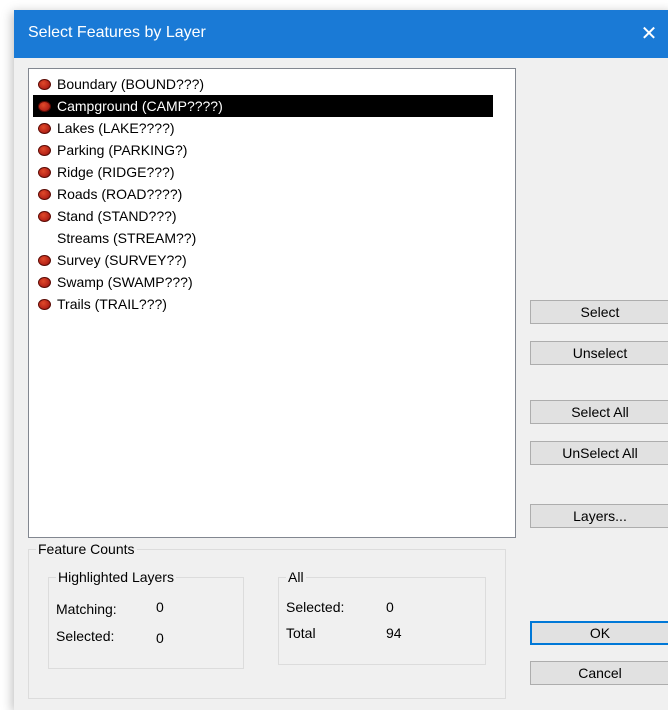 This screenshot has height=710, width=668. What do you see at coordinates (263, 106) in the screenshot?
I see `list-item: Campground (CAMP????)` at bounding box center [263, 106].